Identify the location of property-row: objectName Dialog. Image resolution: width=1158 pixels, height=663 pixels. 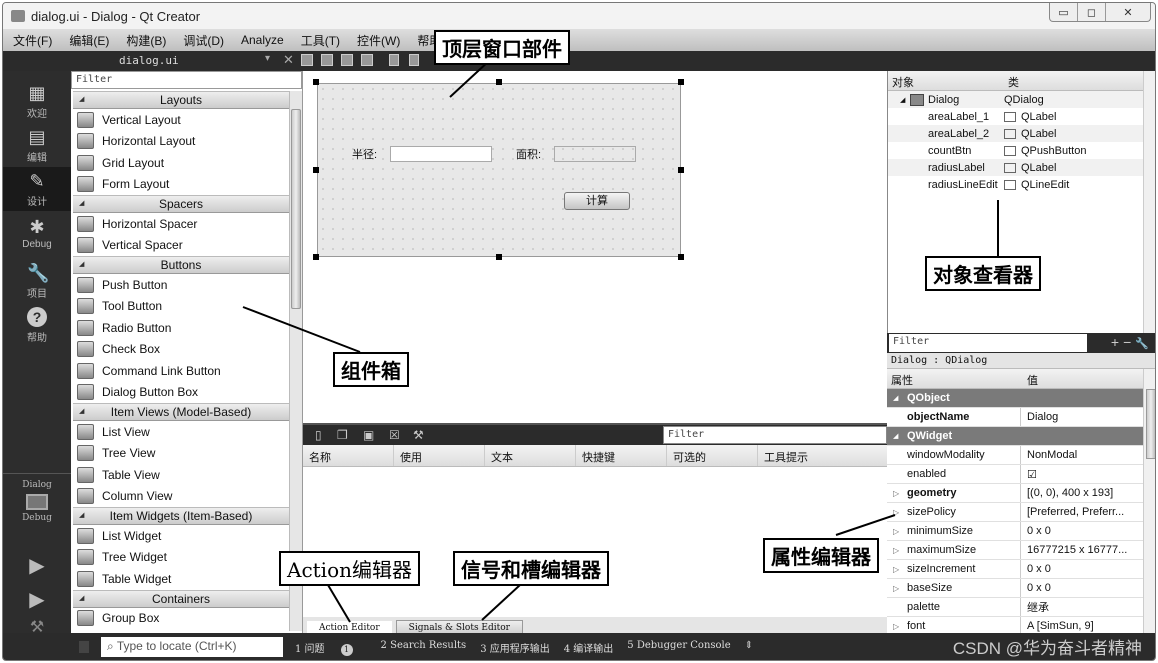
(1015, 417).